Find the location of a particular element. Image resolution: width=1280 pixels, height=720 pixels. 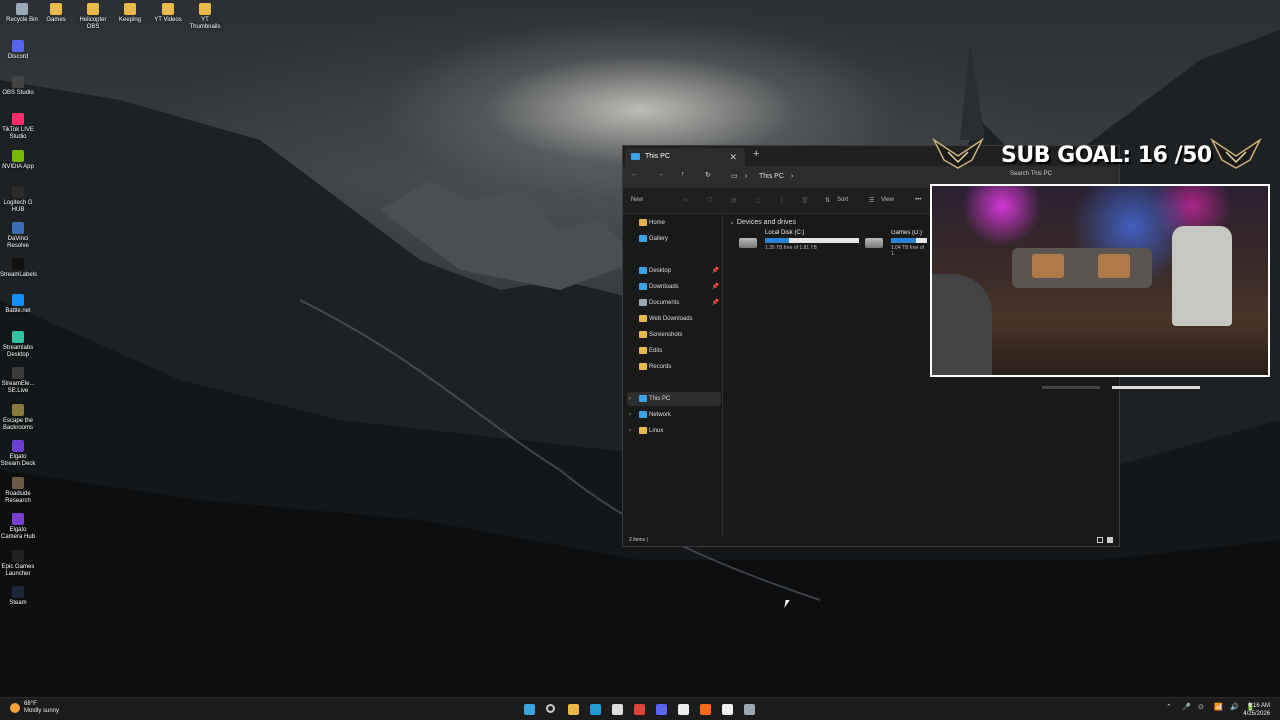

microphone-icon: 🎤 is located at coordinates (1186, 707).